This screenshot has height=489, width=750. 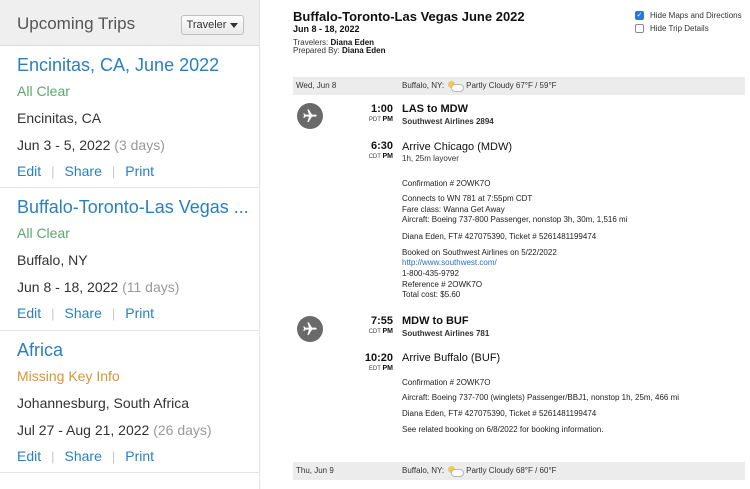 What do you see at coordinates (374, 120) in the screenshot?
I see `tz-code: PDT` at bounding box center [374, 120].